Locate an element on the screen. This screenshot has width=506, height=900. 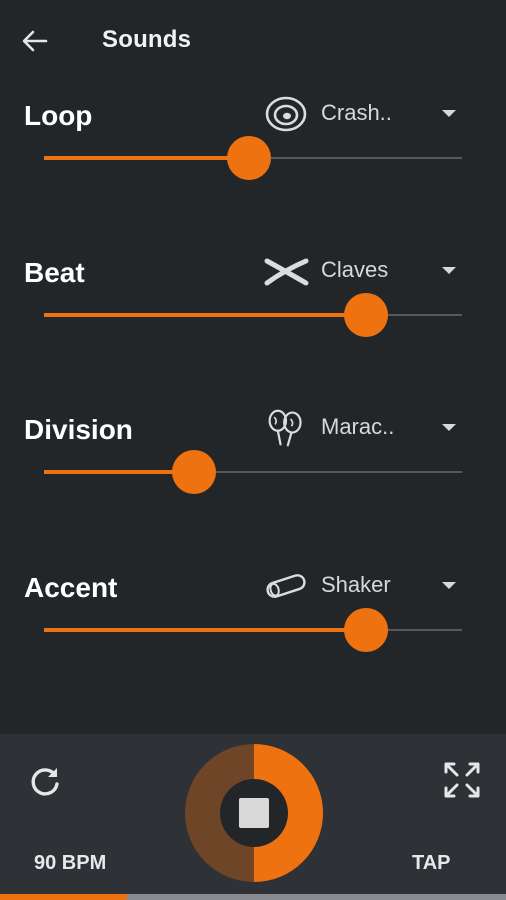
fullscreen-icon is located at coordinates (462, 780).